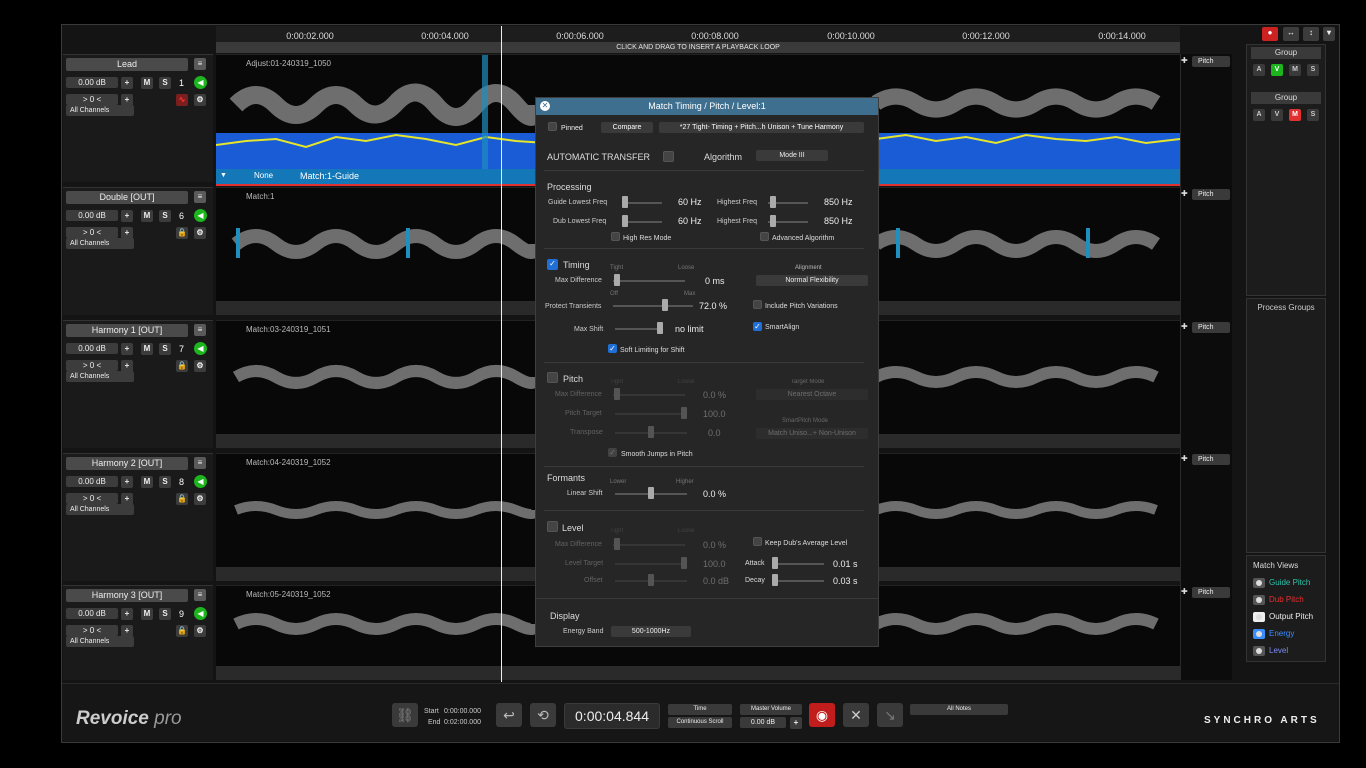  Describe the element at coordinates (812, 280) in the screenshot. I see `alignment-select: Normal Flexibility` at that location.